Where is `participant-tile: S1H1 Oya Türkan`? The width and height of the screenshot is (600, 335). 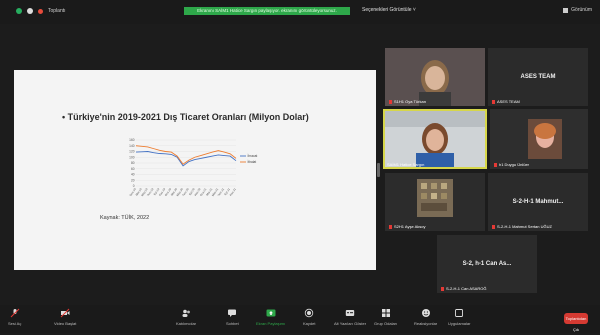 participant-tile: S1H1 Oya Türkan is located at coordinates (435, 77).